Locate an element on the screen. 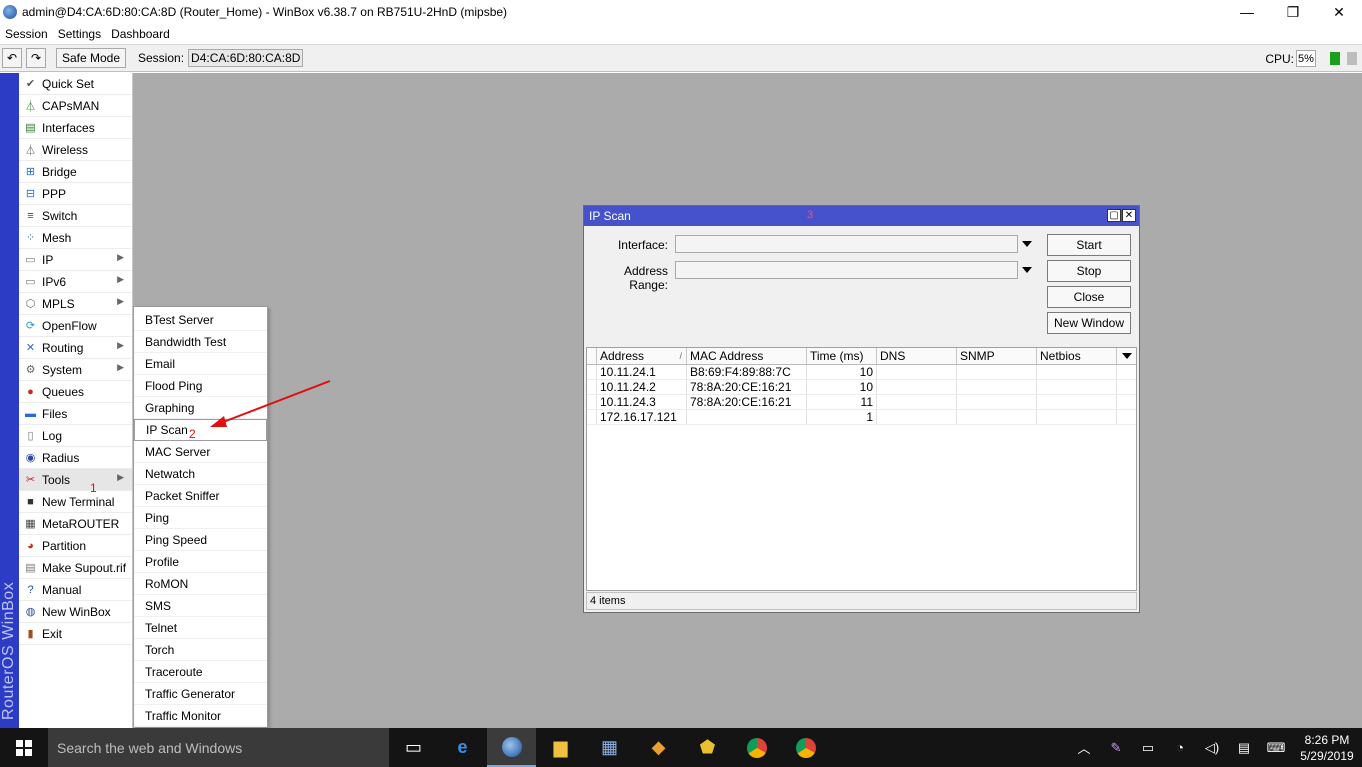  tools-menu-item-bandwidth-test: Bandwidth Test is located at coordinates (200, 342).